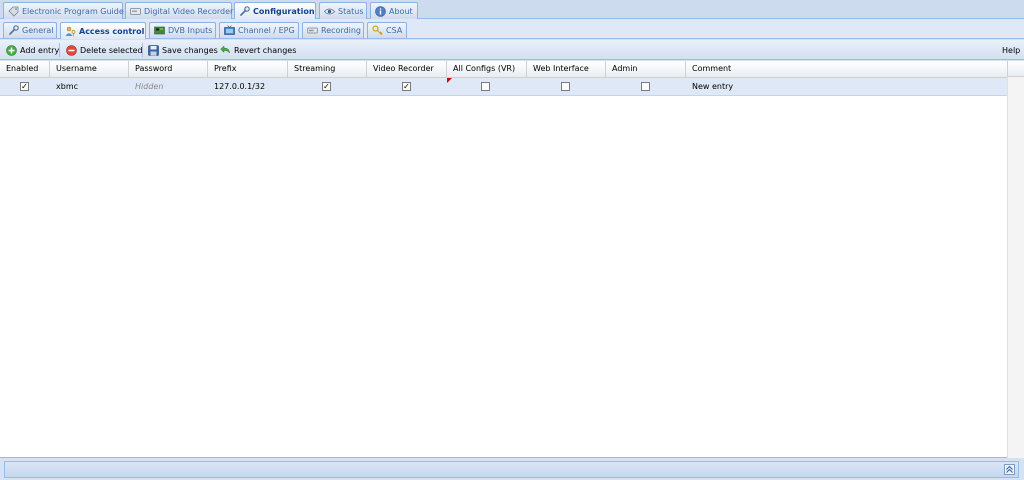  Describe the element at coordinates (190, 50) in the screenshot. I see `save-changes-label: Save changes` at that location.